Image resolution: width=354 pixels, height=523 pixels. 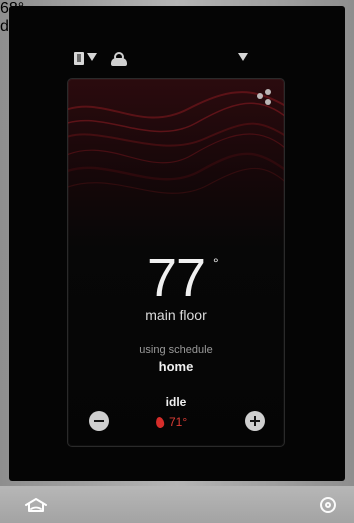 I want to click on user-dropdown-icon, so click(x=243, y=57).